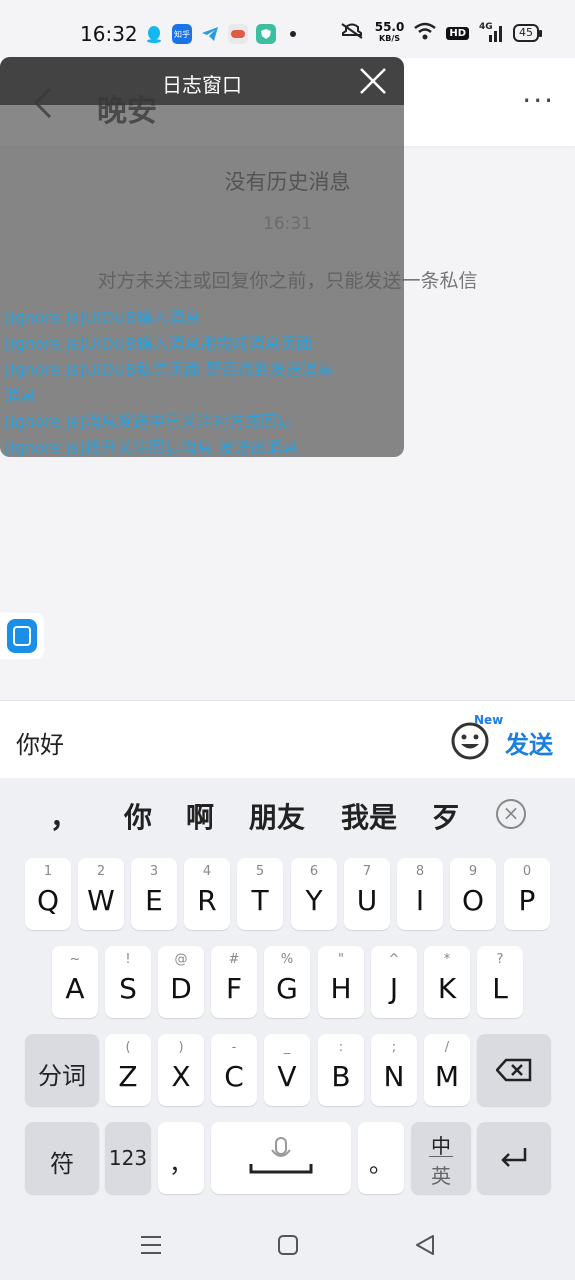  Describe the element at coordinates (500, 982) in the screenshot. I see `key-l: ? L` at that location.